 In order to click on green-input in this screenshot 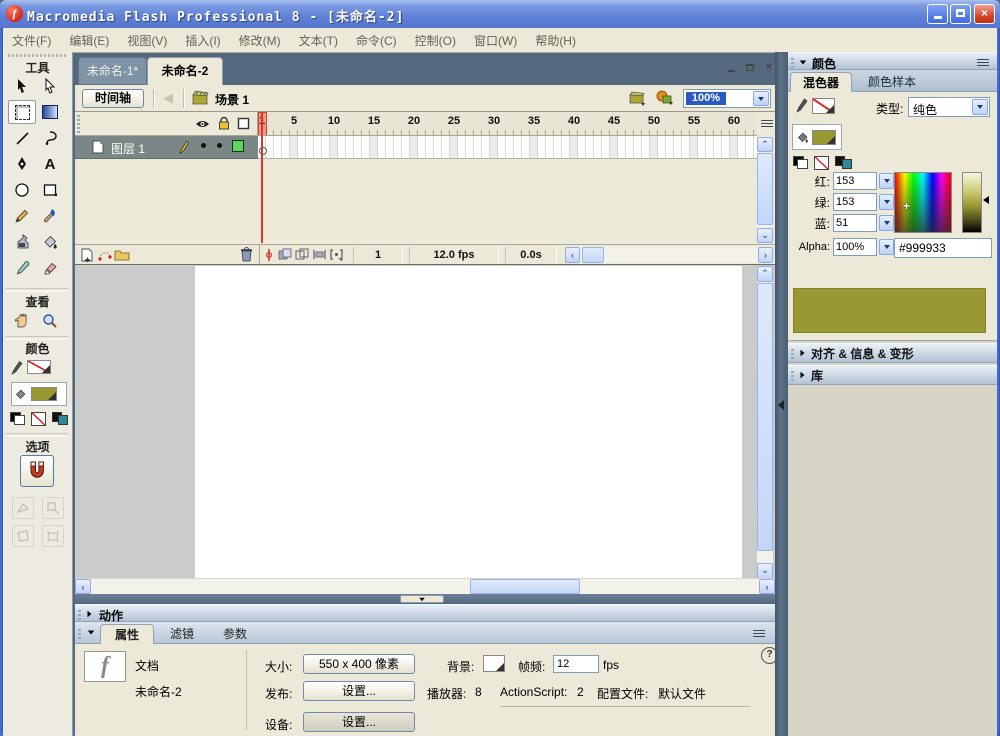, I will do `click(855, 202)`.